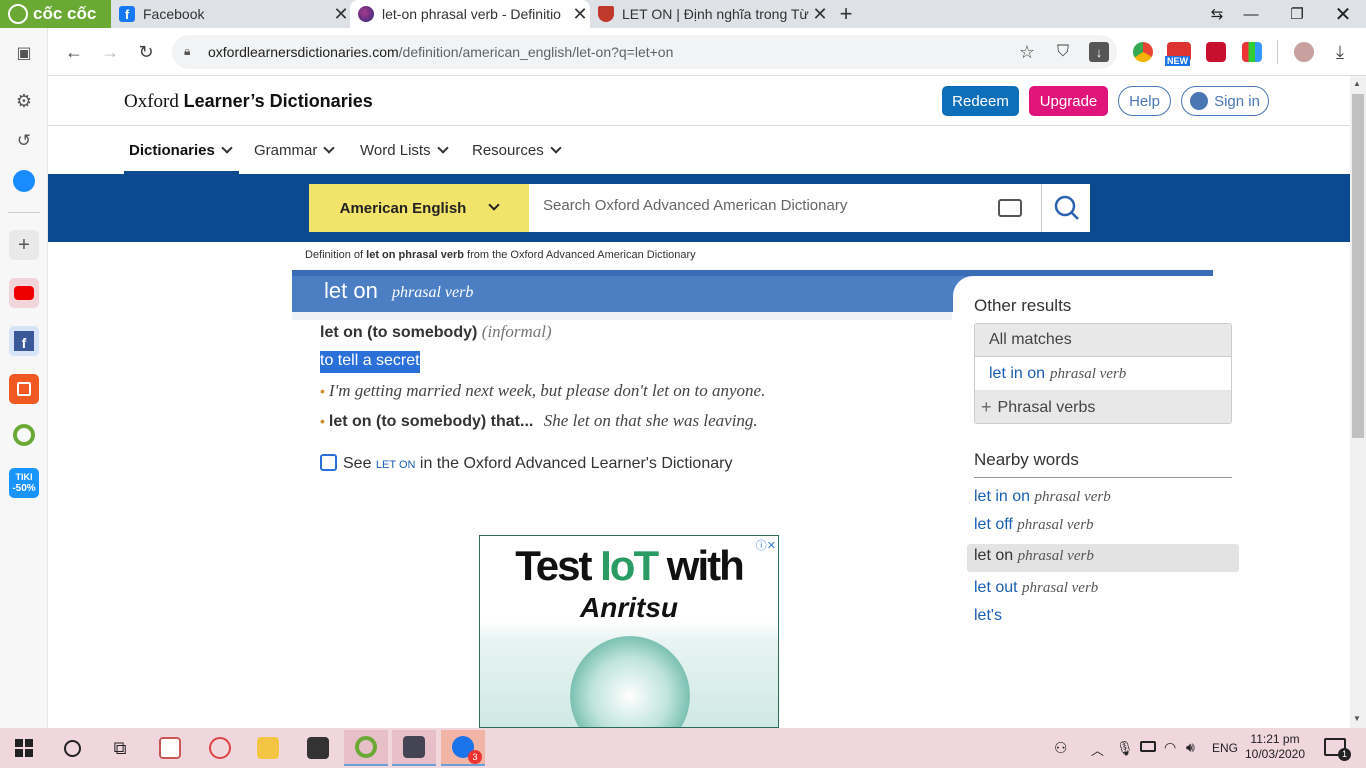 The image size is (1366, 768). I want to click on nearby-word: let's, so click(988, 615).